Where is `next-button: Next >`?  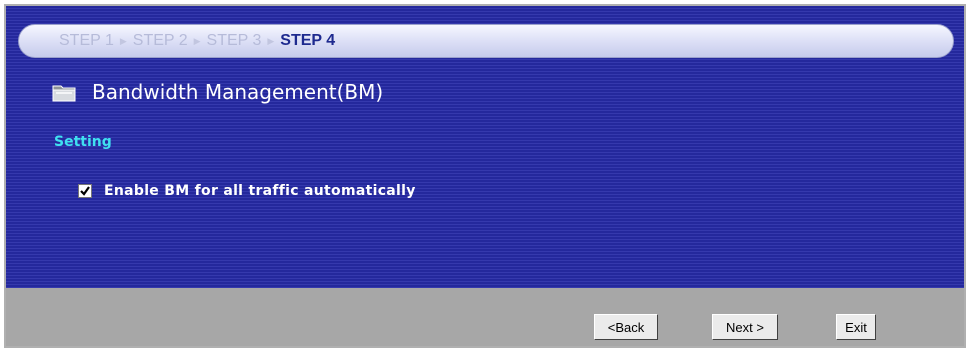 next-button: Next > is located at coordinates (745, 327).